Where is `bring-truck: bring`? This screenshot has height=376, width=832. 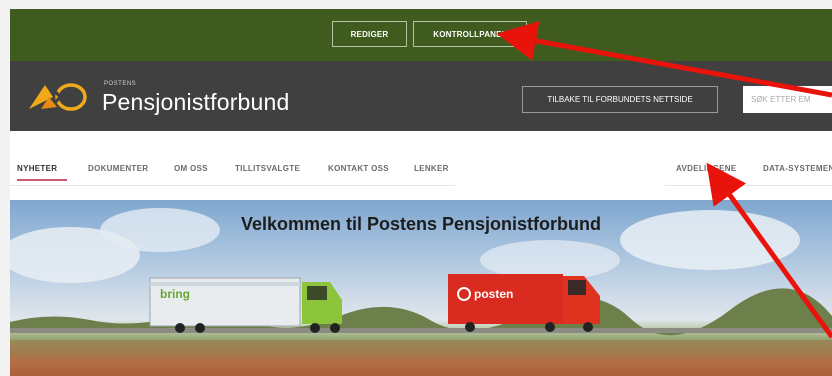 bring-truck: bring is located at coordinates (245, 305).